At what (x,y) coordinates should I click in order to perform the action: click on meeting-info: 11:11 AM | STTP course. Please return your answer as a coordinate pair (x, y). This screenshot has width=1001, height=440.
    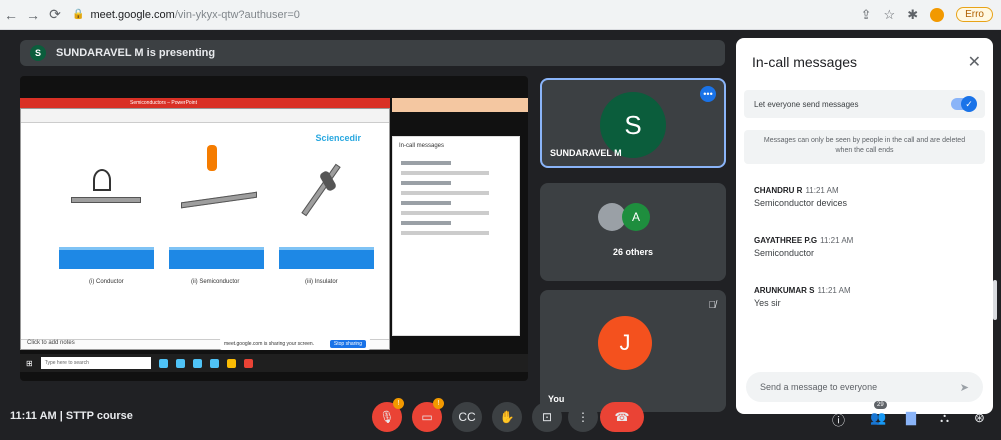
    Looking at the image, I should click on (71, 416).